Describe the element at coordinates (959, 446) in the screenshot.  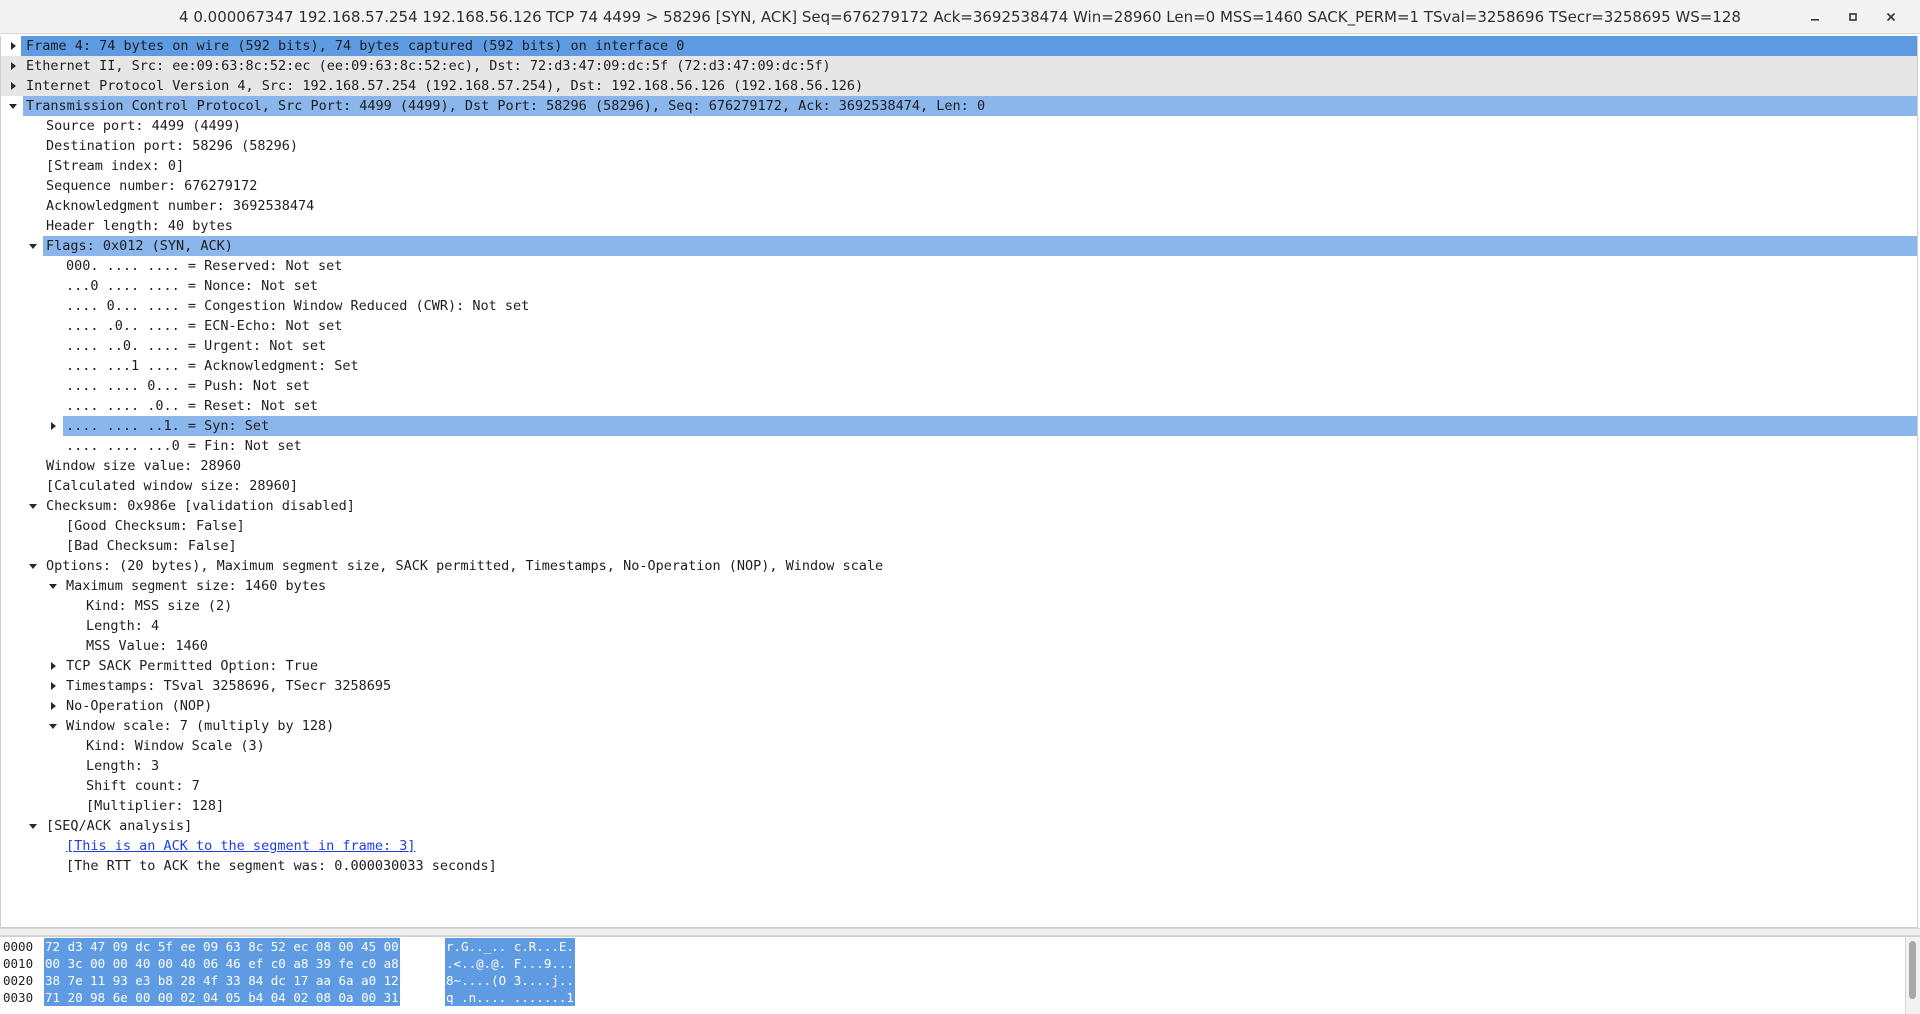
I see `tree-row: .... .... ...0 = Fin: Not set` at that location.